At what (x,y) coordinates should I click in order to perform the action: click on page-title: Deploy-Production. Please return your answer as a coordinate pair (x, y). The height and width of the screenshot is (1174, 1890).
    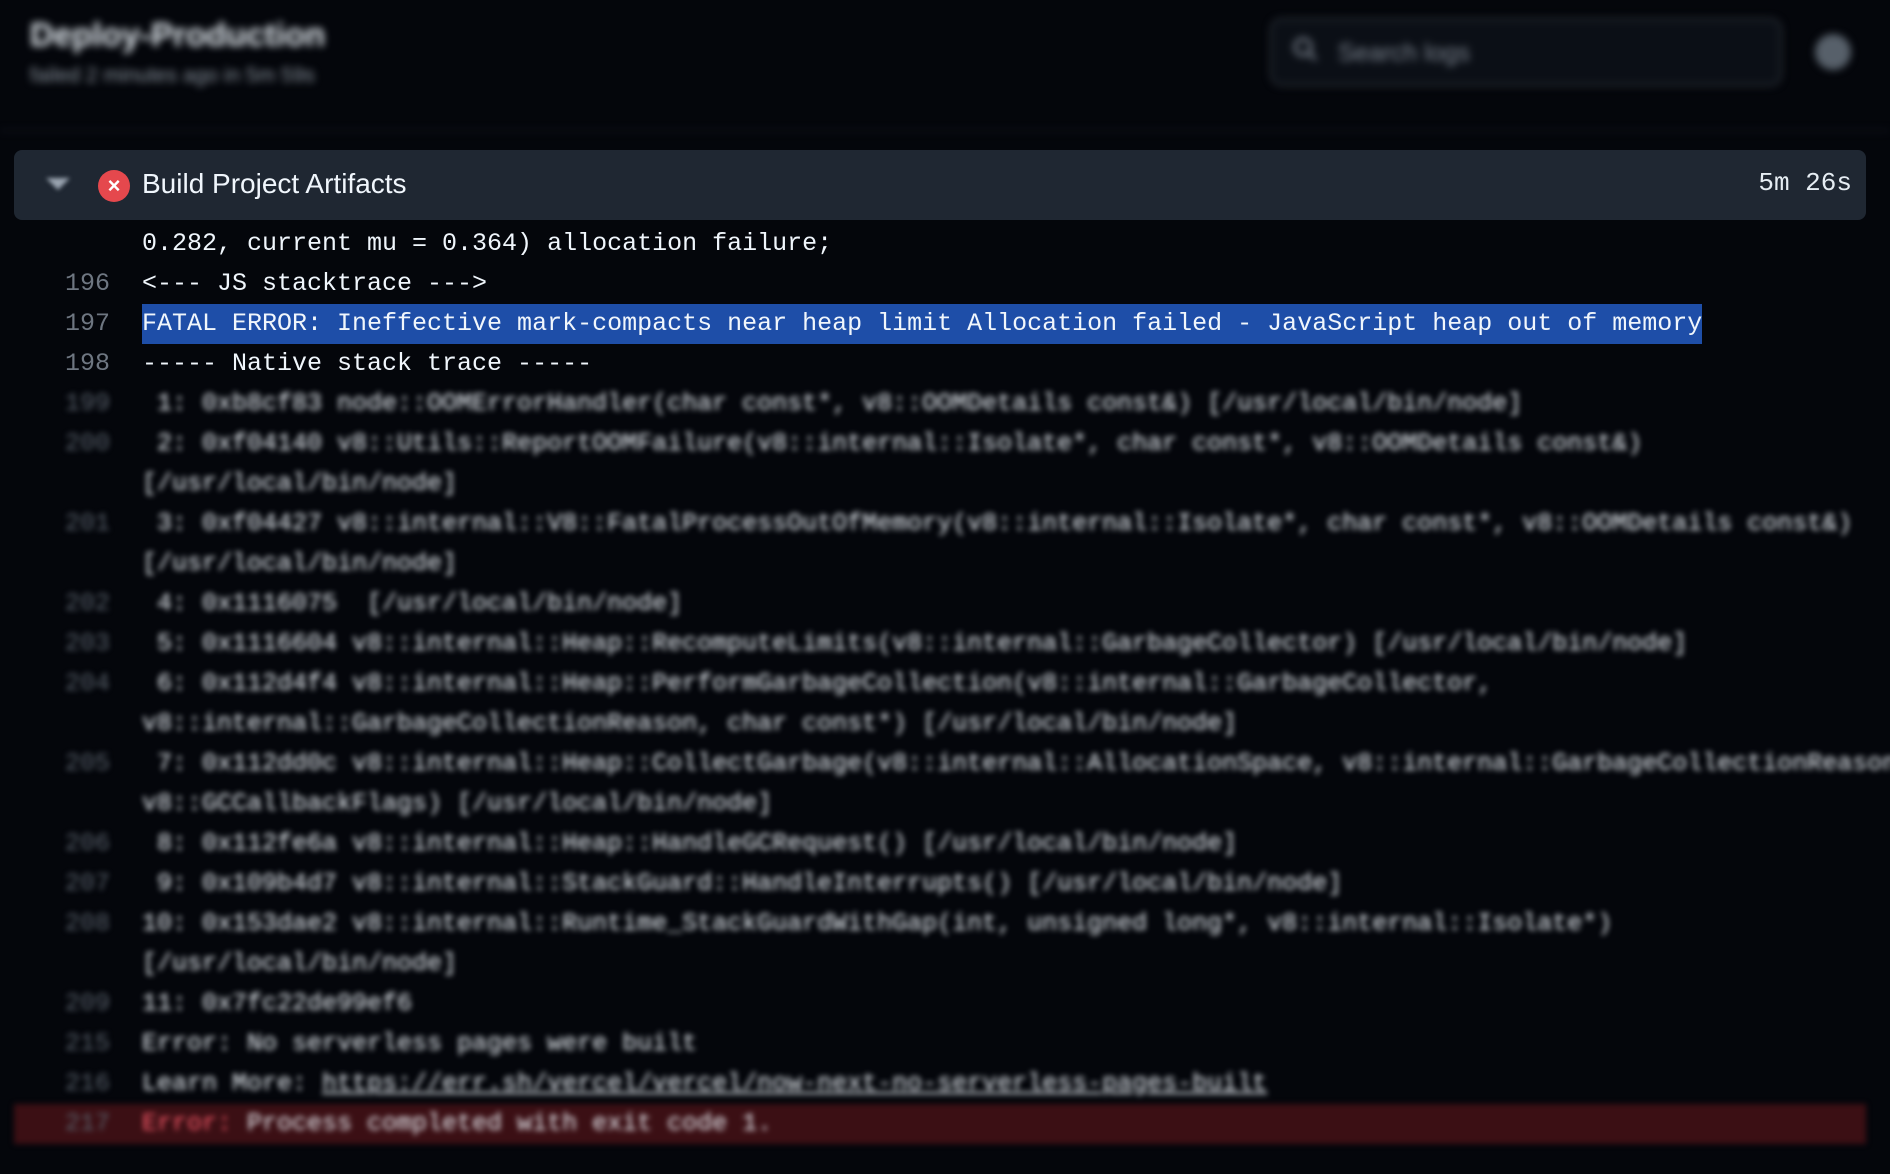
    Looking at the image, I should click on (178, 34).